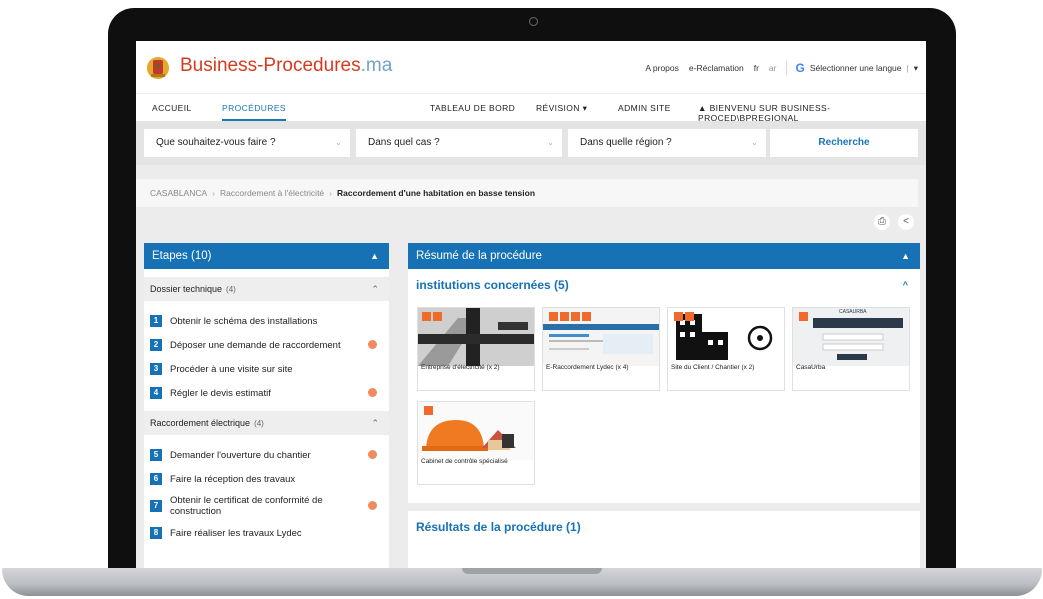  I want to click on results-header: Résultats de la procédure (1), so click(664, 527).